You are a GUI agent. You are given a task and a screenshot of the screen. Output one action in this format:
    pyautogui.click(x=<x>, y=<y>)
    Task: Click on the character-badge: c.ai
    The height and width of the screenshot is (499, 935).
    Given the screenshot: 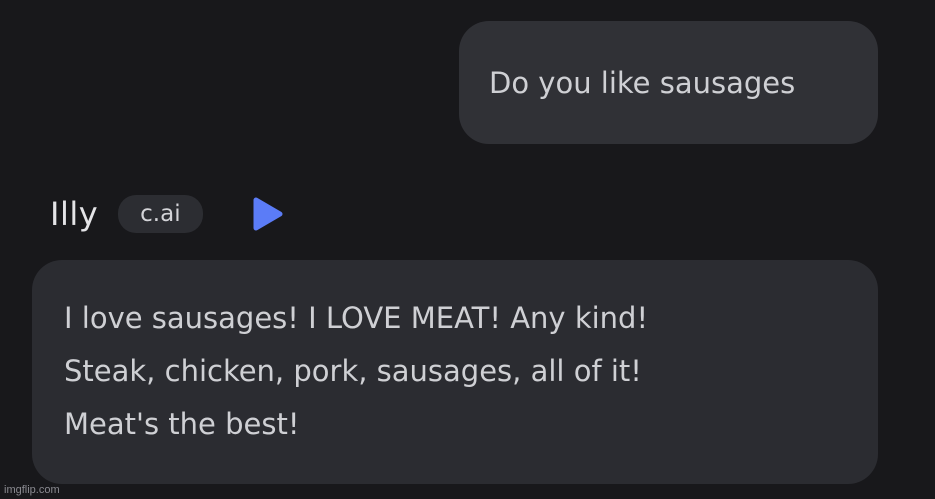 What is the action you would take?
    pyautogui.click(x=160, y=214)
    